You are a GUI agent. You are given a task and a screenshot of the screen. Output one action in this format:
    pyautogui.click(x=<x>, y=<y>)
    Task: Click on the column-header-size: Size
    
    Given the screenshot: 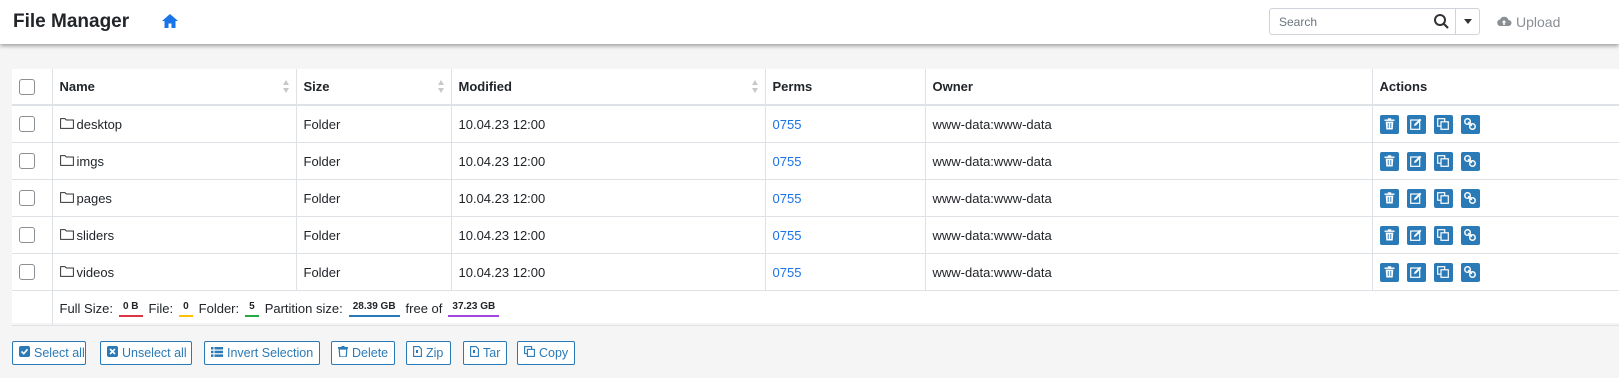 What is the action you would take?
    pyautogui.click(x=374, y=87)
    